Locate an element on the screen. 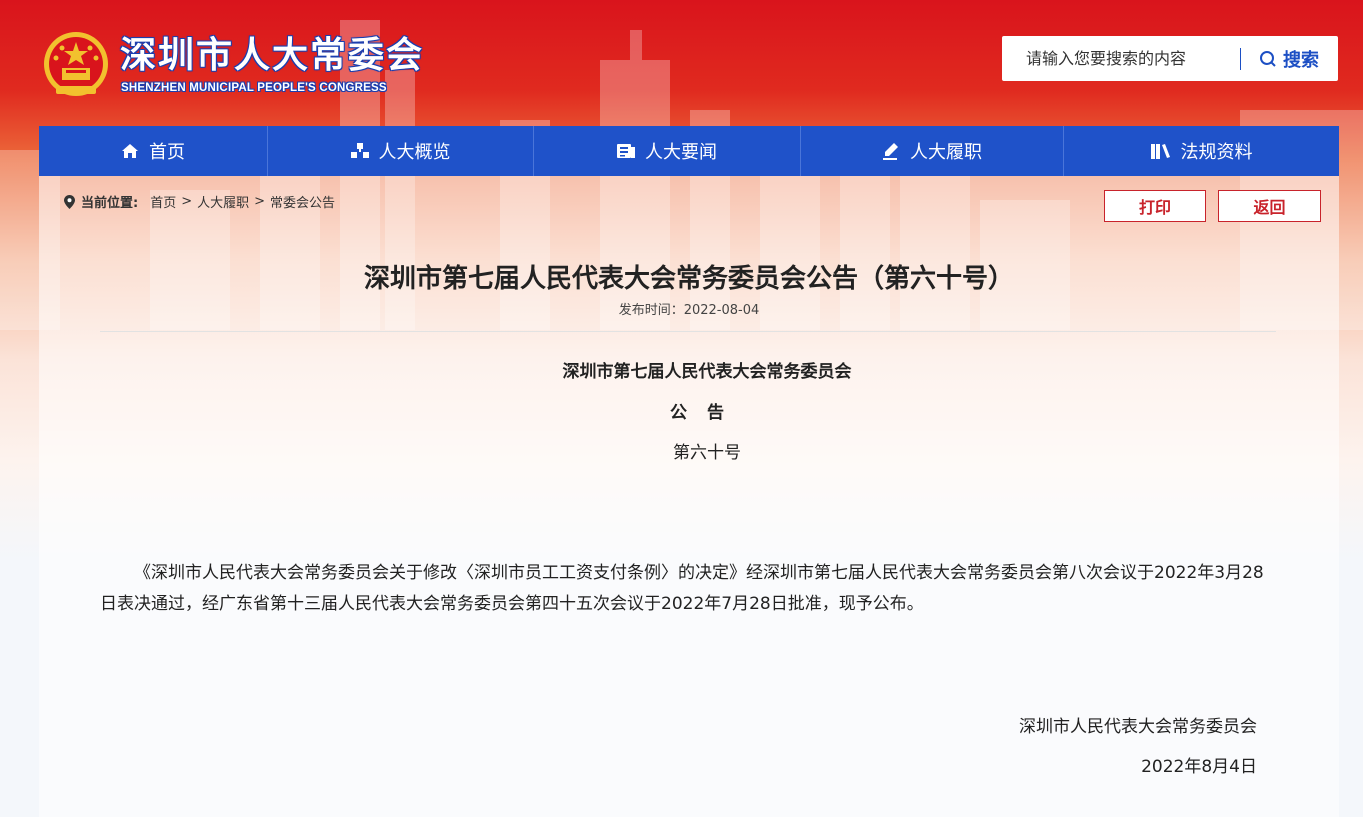 This screenshot has width=1363, height=817. search-button: 搜索 is located at coordinates (1289, 58).